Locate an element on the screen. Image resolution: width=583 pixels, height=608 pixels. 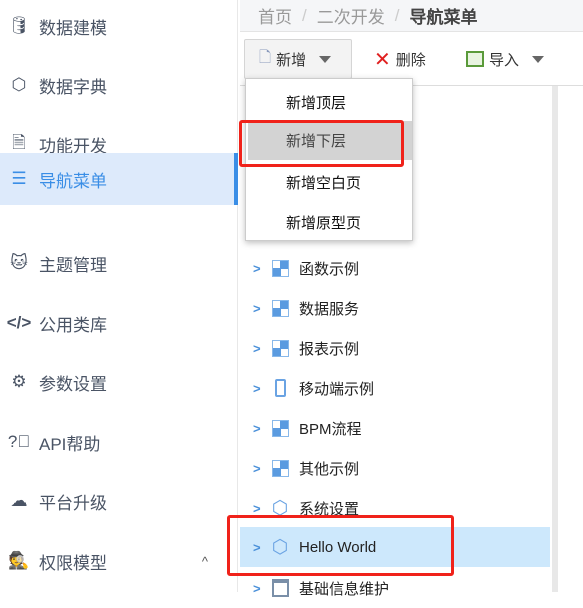
sidebar-item-label: 导航菜单 is located at coordinates (73, 181).